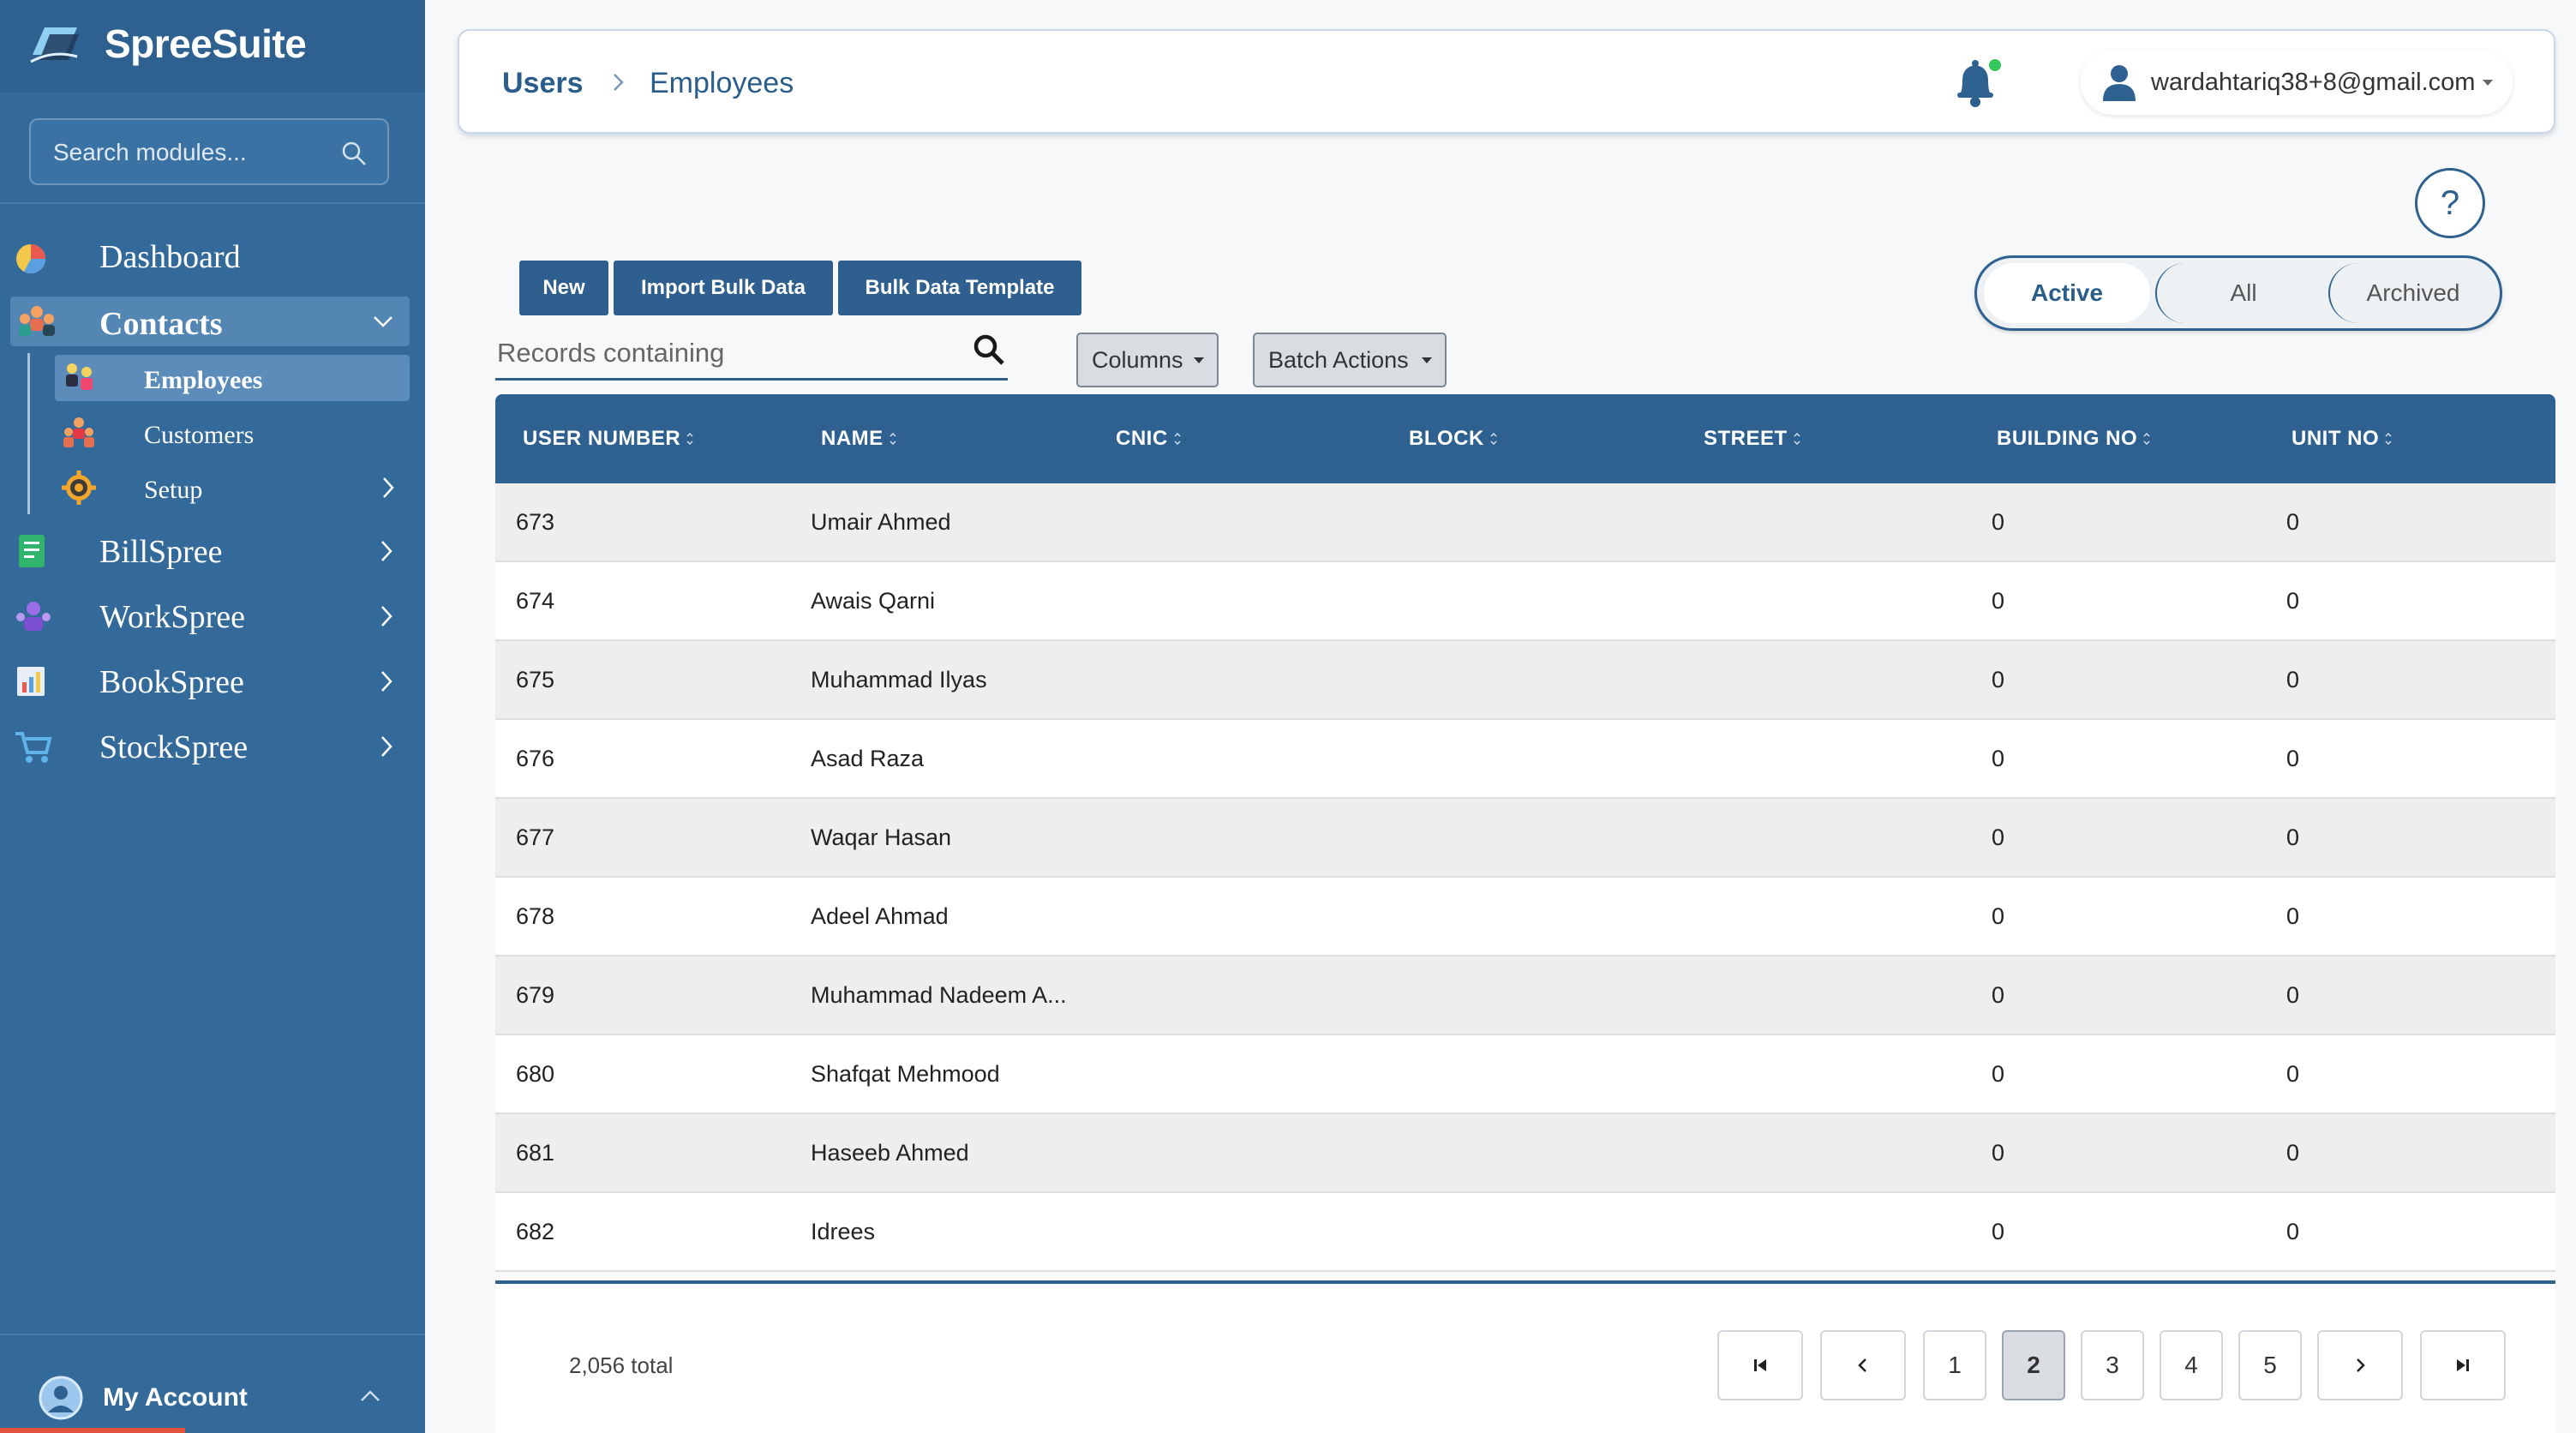  I want to click on brand-name: SpreeSuite, so click(206, 44).